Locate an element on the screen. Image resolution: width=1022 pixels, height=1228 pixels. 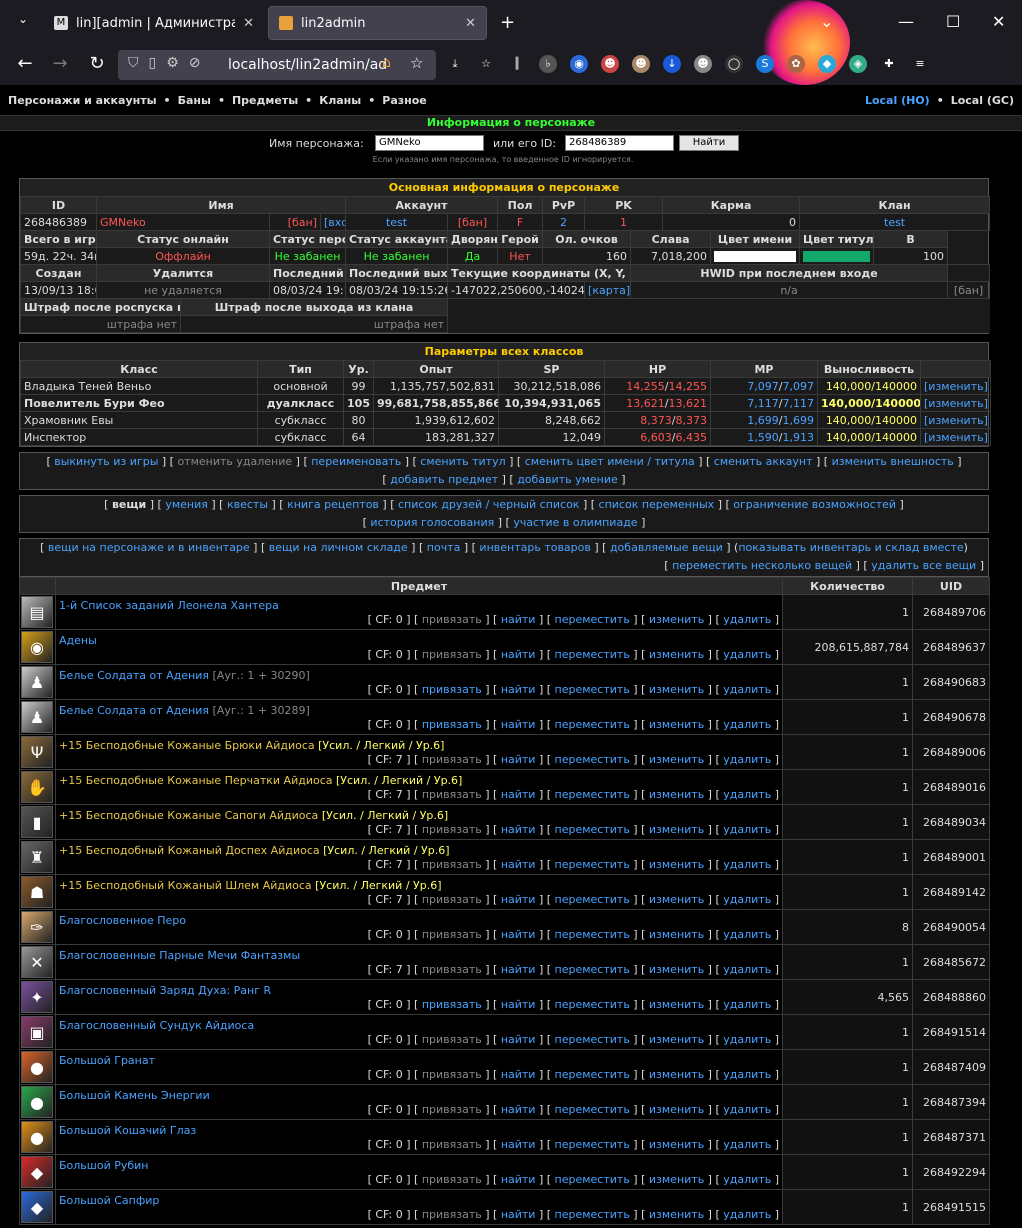
minimize-icon: — is located at coordinates (906, 21).